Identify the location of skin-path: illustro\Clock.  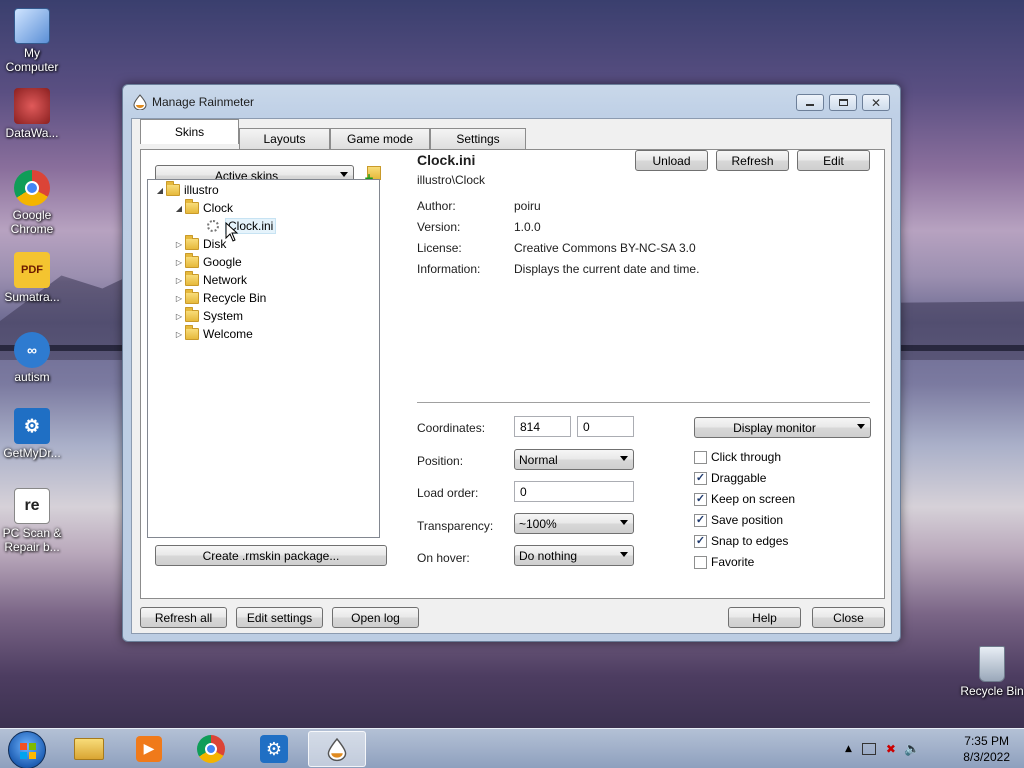
(451, 180).